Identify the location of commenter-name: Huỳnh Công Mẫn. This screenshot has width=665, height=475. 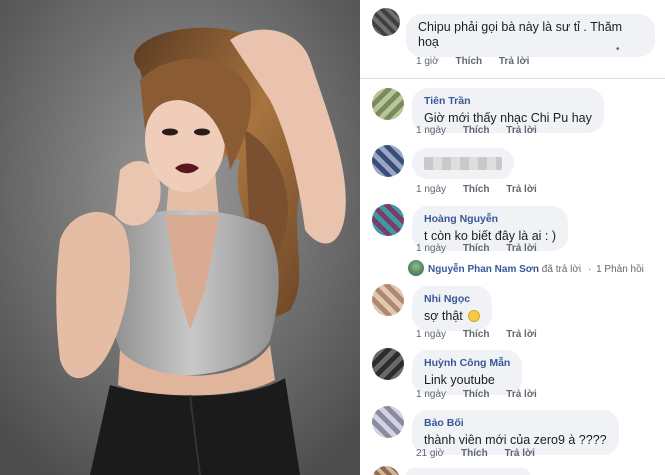
(467, 363).